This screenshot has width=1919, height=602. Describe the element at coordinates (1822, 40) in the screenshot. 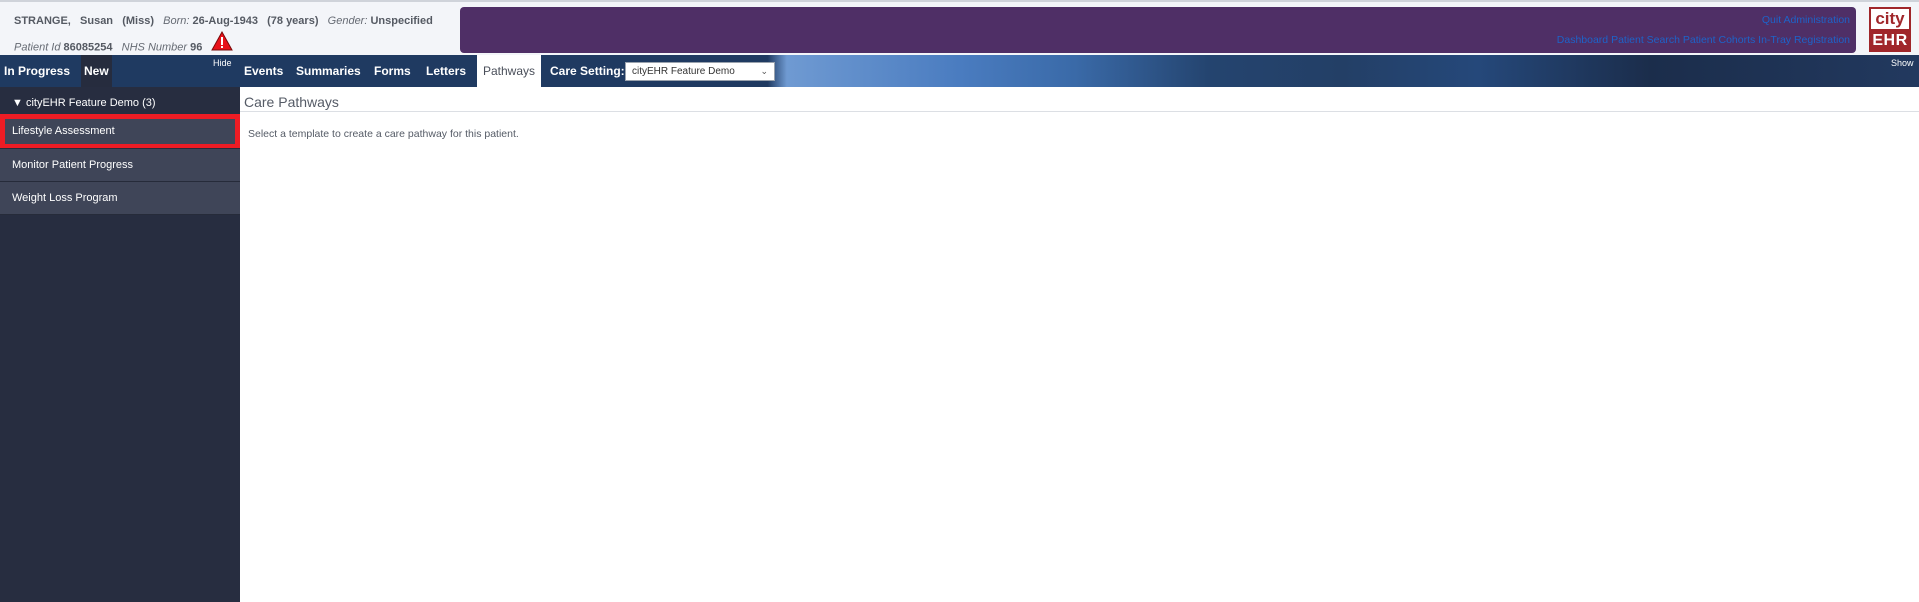

I see `registration-link: Registration` at that location.